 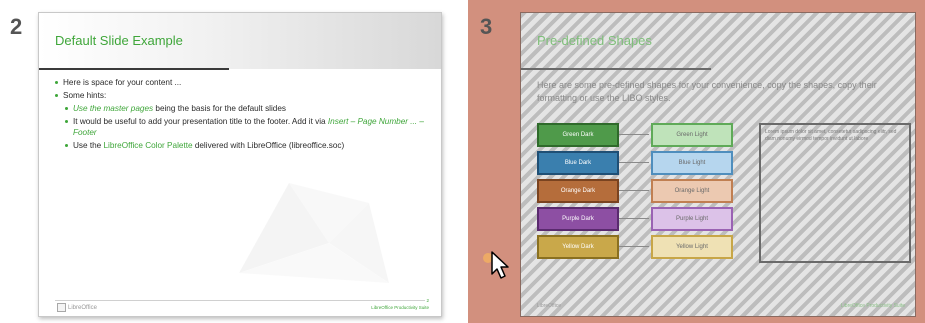 I want to click on shape-orange-dark: Orange Dark, so click(x=578, y=191).